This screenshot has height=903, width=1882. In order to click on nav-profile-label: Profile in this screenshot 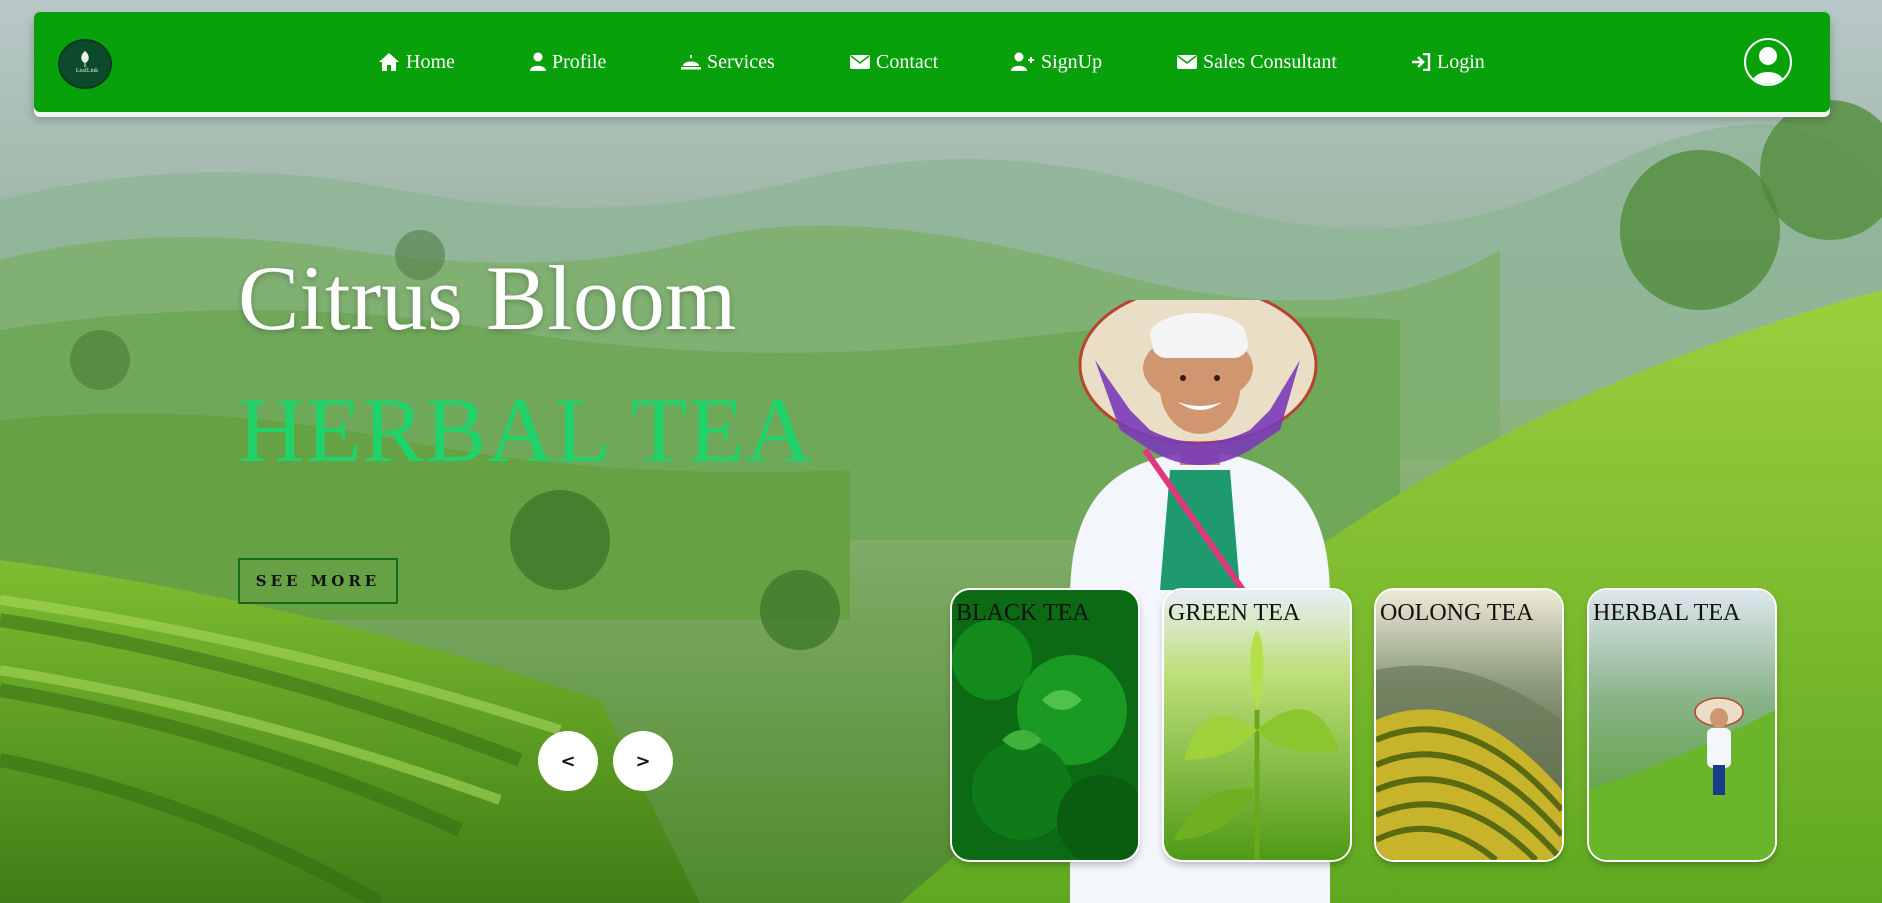, I will do `click(579, 61)`.